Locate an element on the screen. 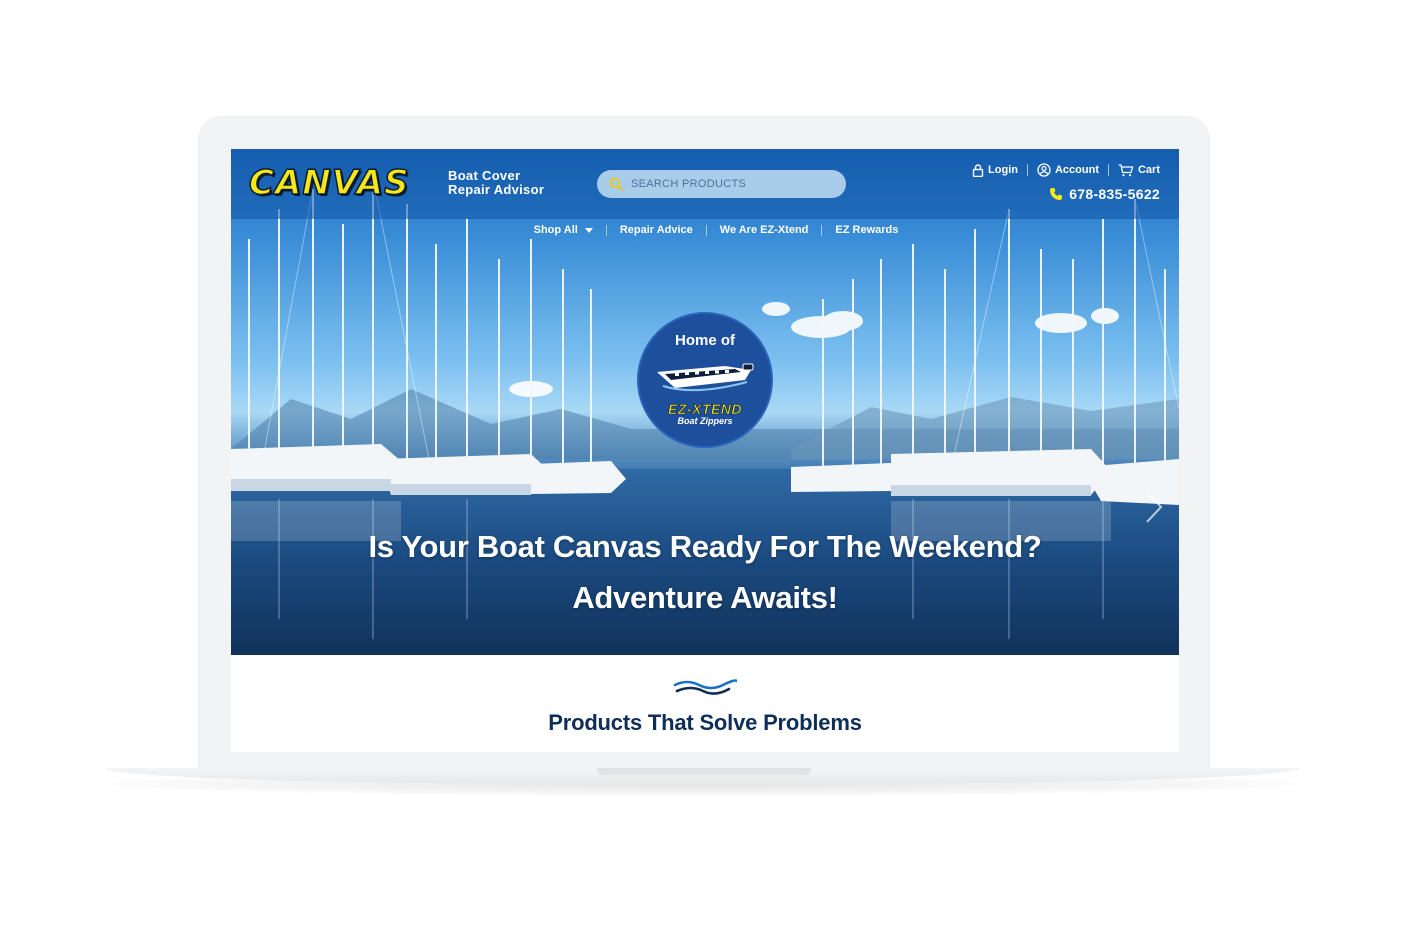 Image resolution: width=1405 pixels, height=928 pixels. lock-icon is located at coordinates (978, 170).